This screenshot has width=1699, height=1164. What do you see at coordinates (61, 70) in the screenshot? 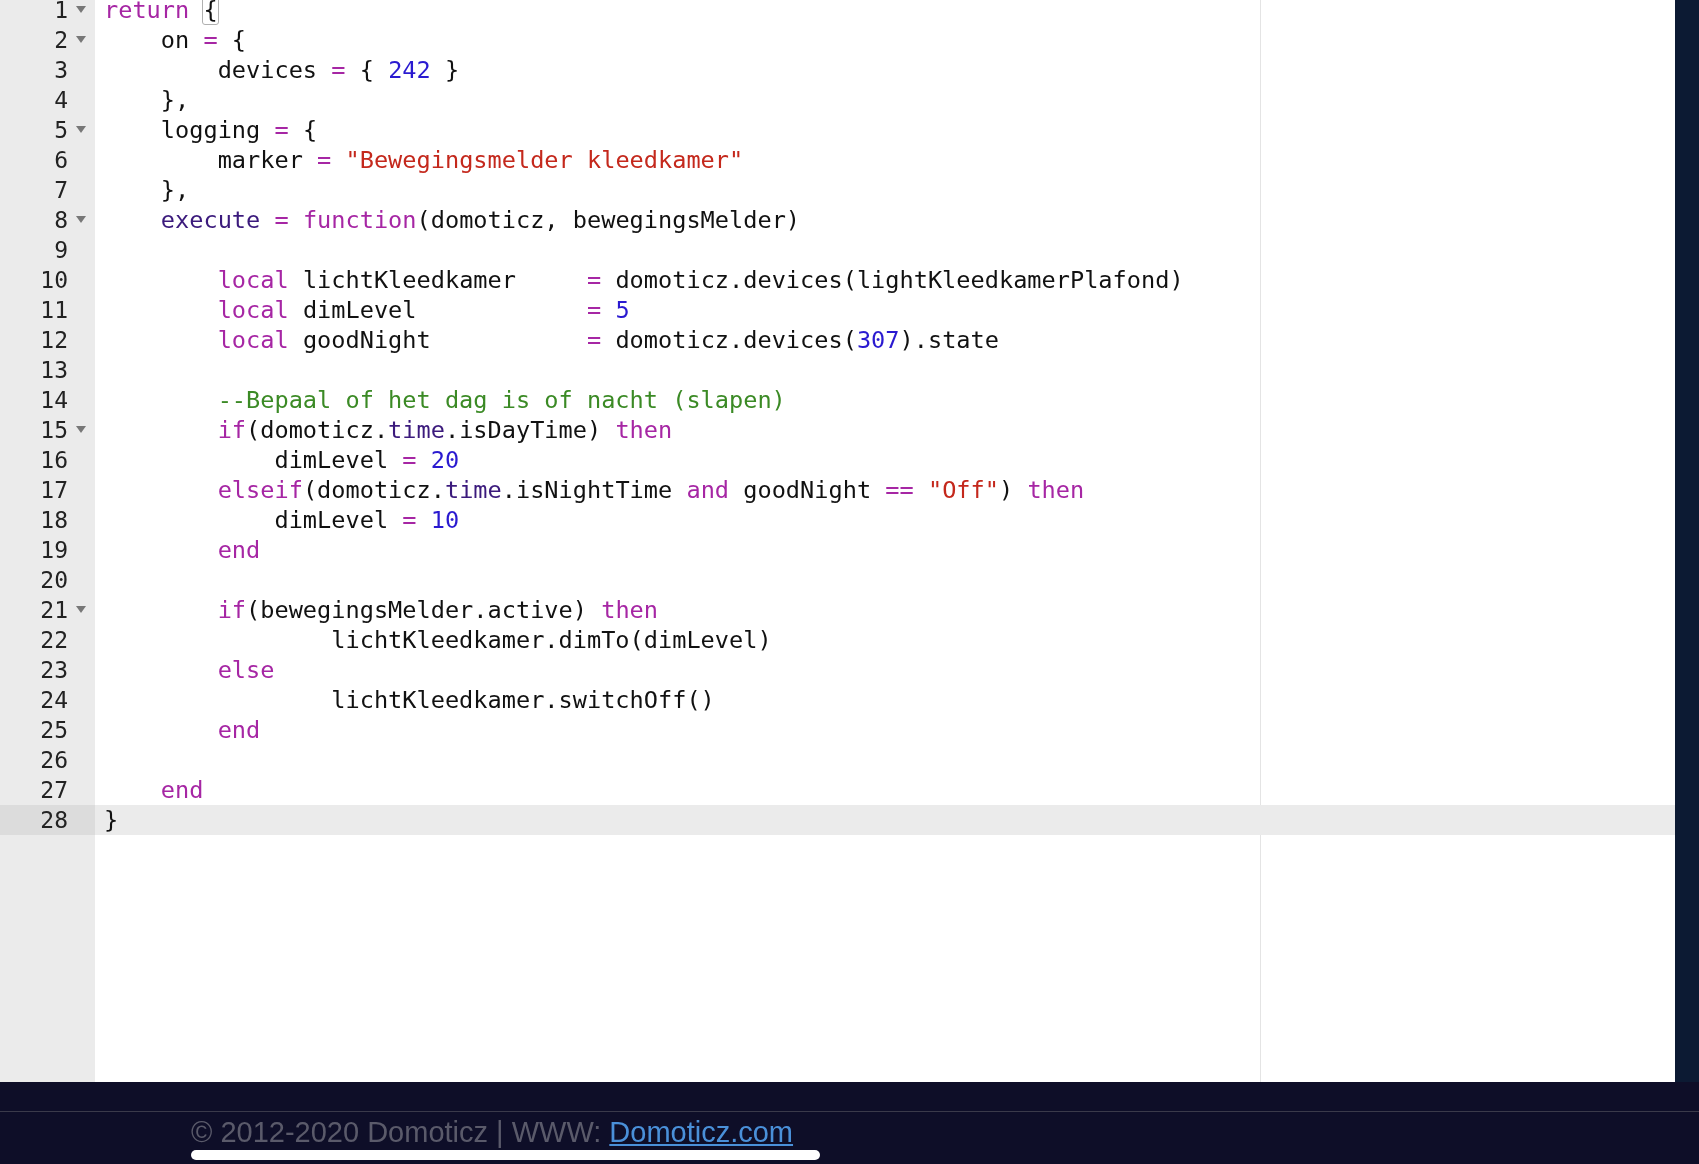
I see `line-number: 3` at bounding box center [61, 70].